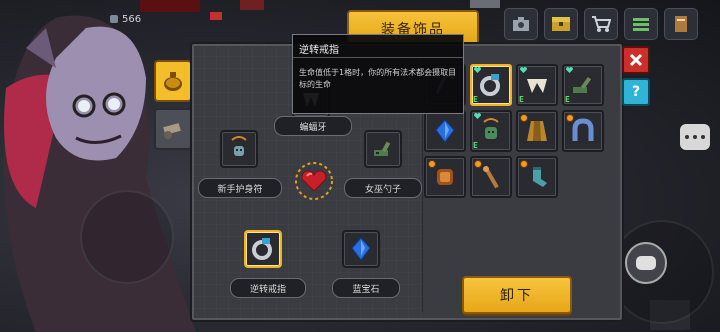 This screenshot has width=720, height=332. I want to click on horseshoe-icon, so click(583, 129).